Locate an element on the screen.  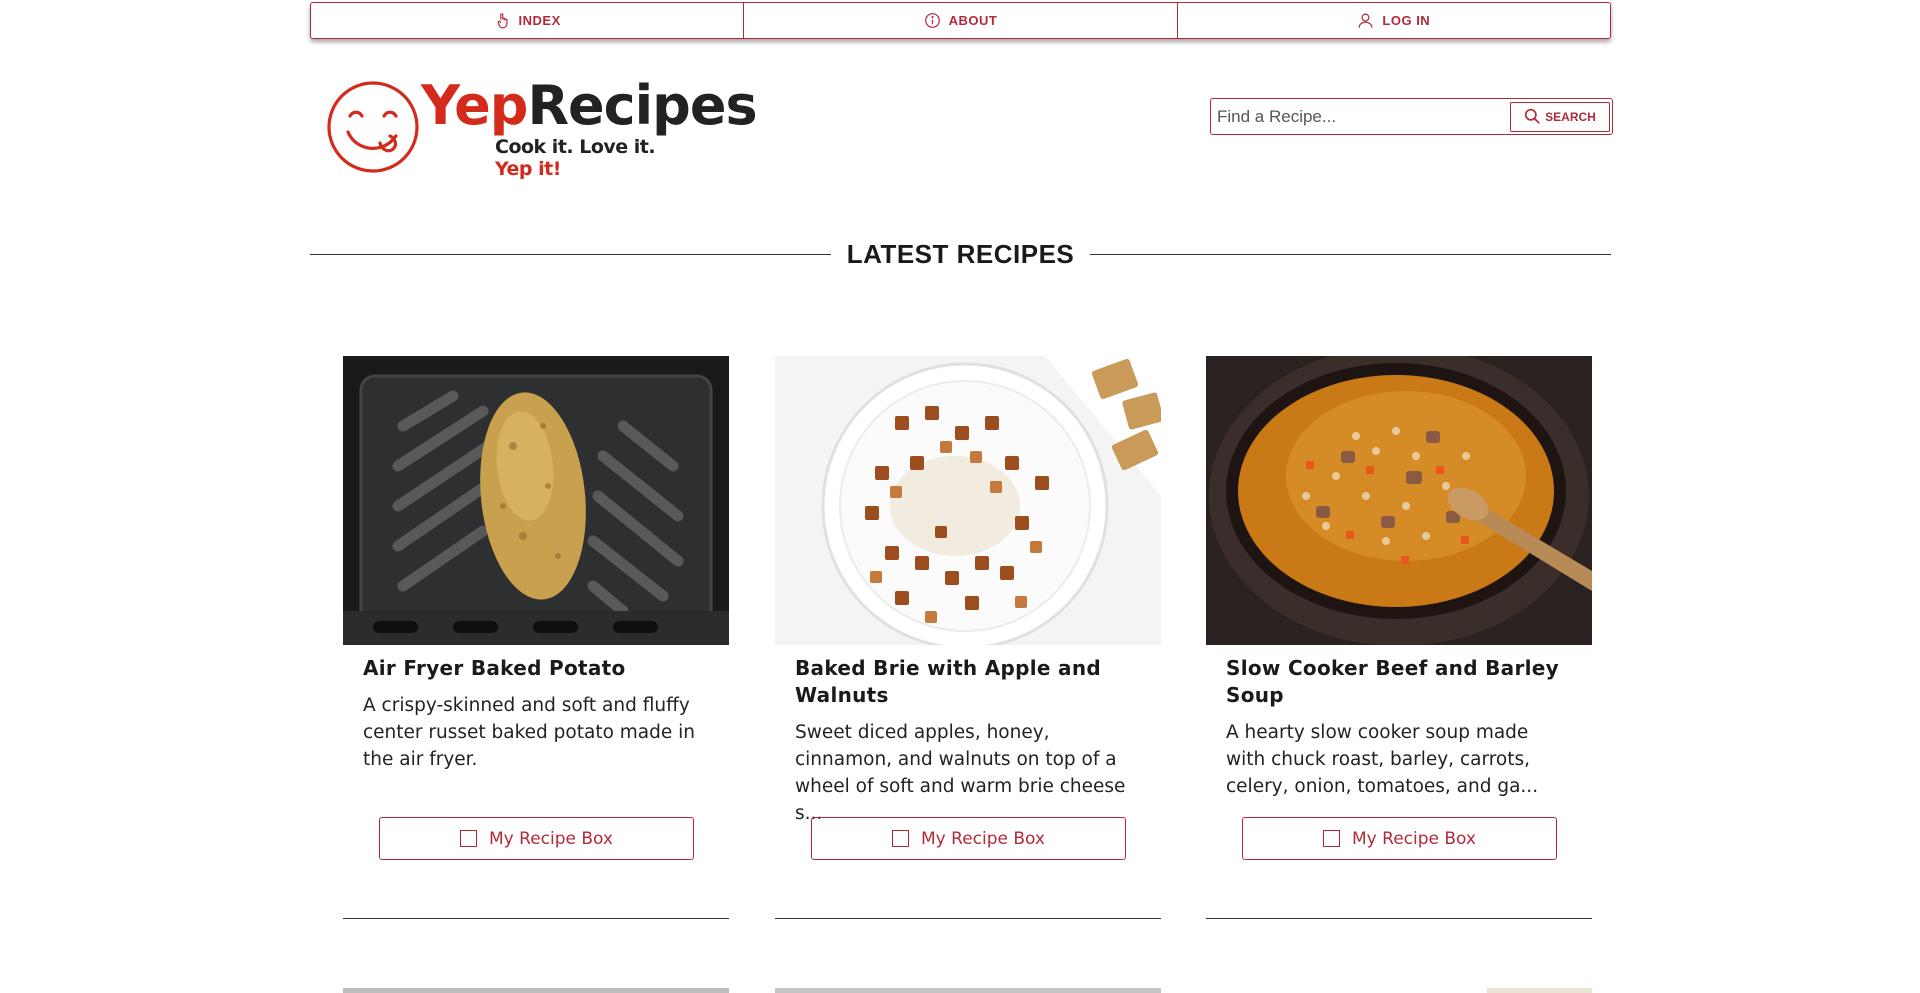
user-icon is located at coordinates (1365, 20).